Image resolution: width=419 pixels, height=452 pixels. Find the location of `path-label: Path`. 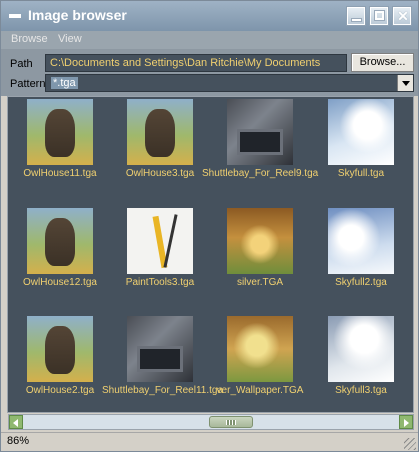

path-label: Path is located at coordinates (21, 64).